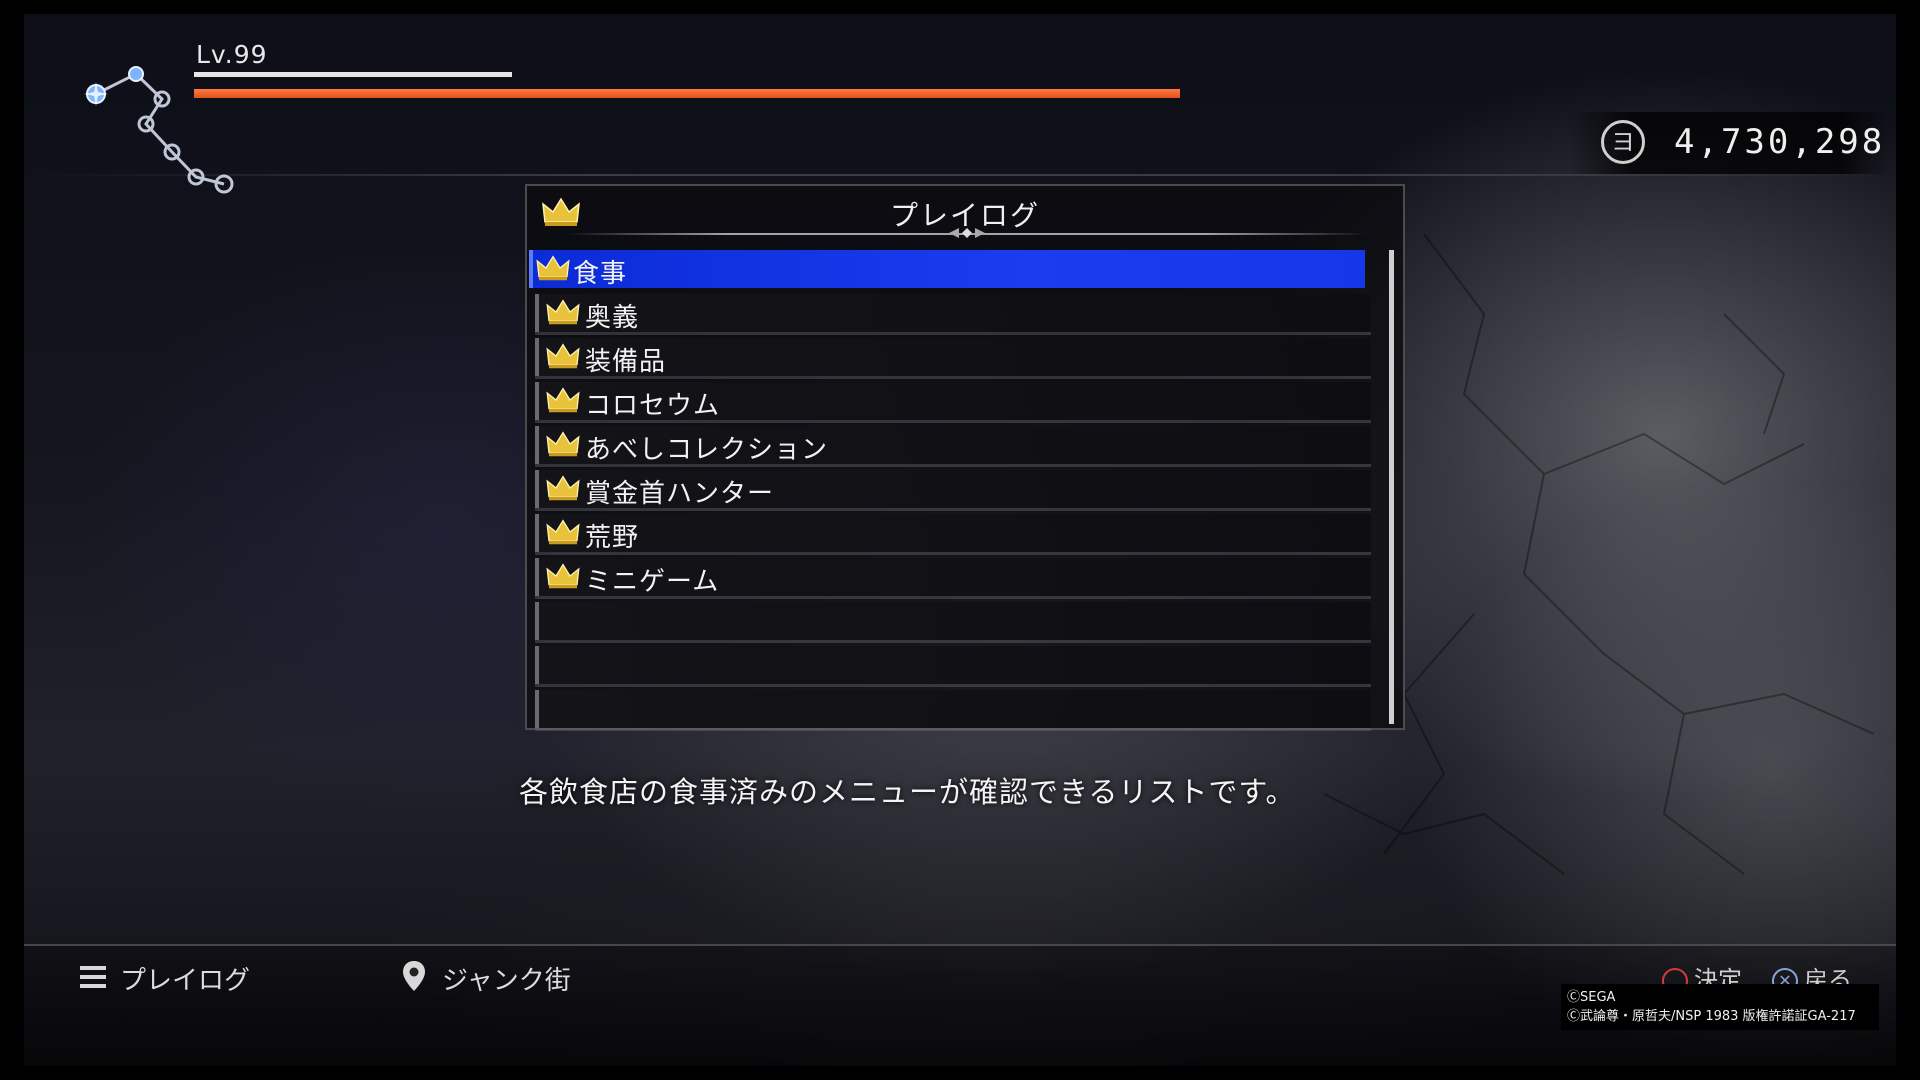 The height and width of the screenshot is (1080, 1920). Describe the element at coordinates (1718, 975) in the screenshot. I see `confirm-hint-label: 決定` at that location.